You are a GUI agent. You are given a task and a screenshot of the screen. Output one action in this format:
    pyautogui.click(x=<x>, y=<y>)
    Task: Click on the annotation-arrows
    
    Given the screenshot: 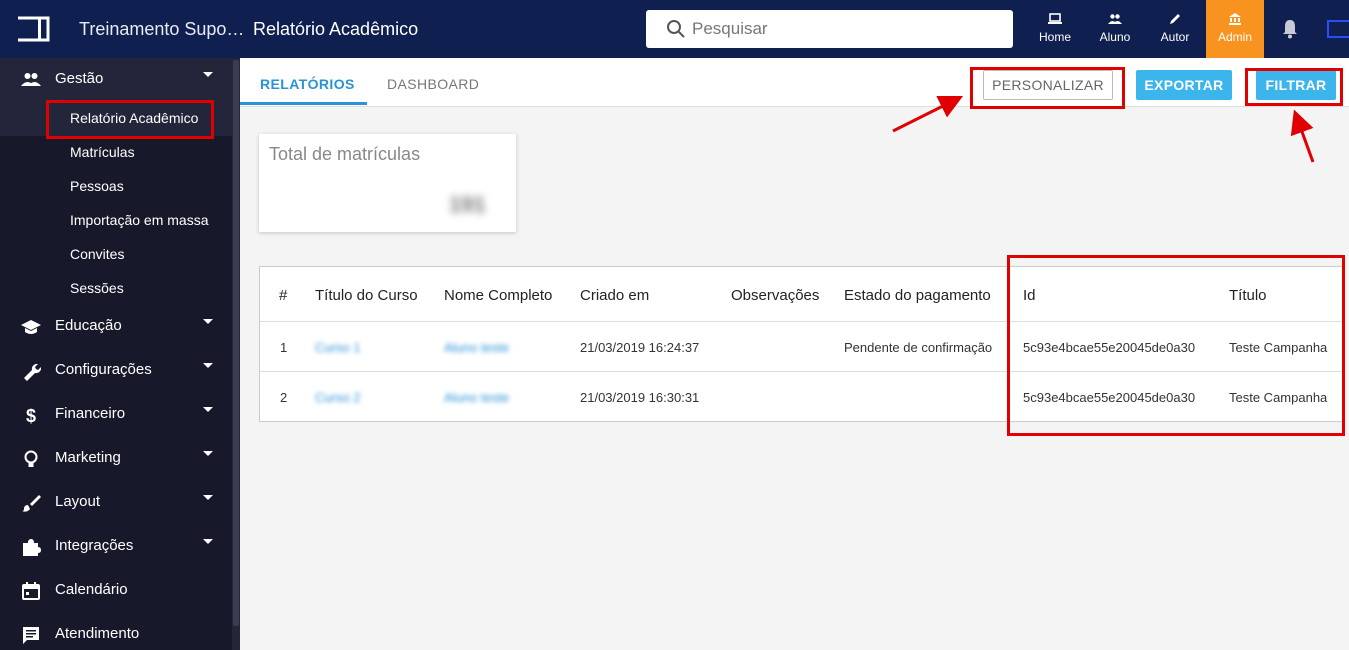 What is the action you would take?
    pyautogui.click(x=1103, y=129)
    